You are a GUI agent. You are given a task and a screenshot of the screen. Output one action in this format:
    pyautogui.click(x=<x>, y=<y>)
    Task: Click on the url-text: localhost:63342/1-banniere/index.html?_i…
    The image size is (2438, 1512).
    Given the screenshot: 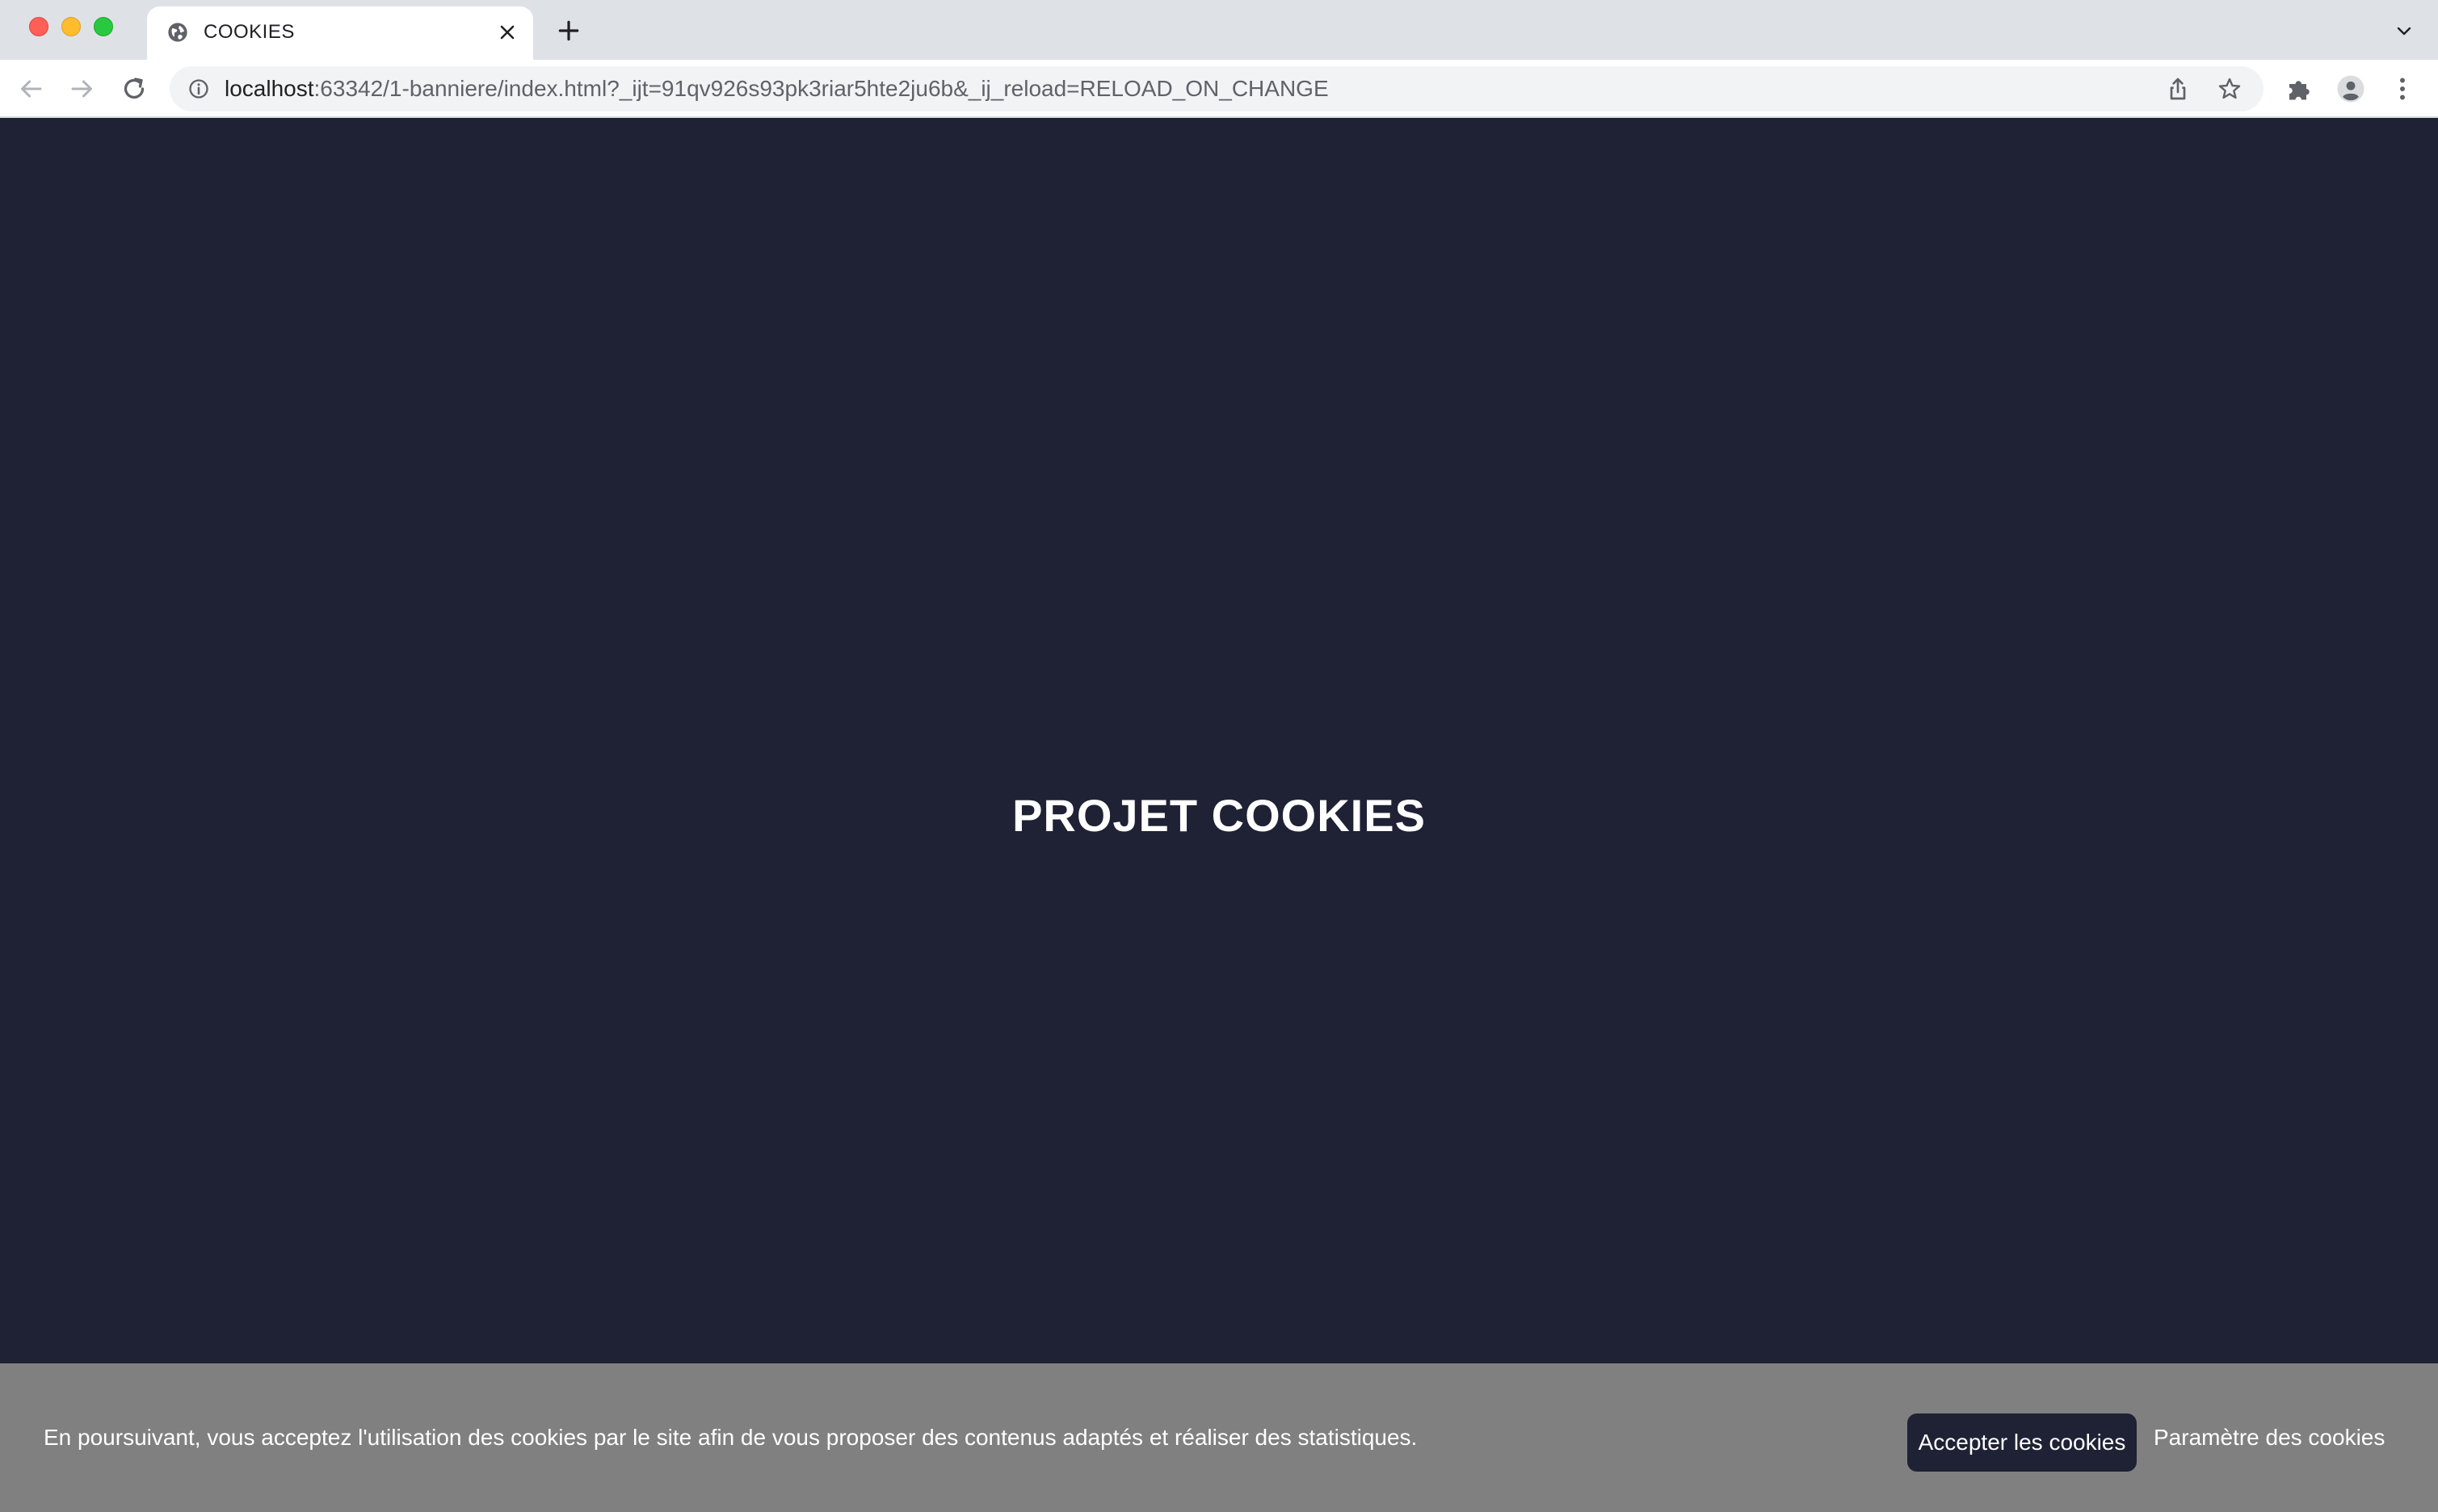 What is the action you would take?
    pyautogui.click(x=777, y=89)
    